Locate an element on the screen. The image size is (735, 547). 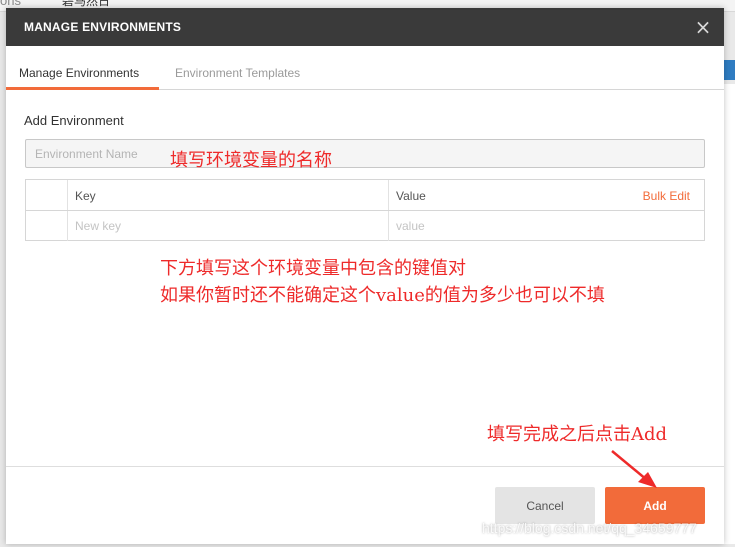
value-column-header: Value Bulk Edit is located at coordinates (546, 195).